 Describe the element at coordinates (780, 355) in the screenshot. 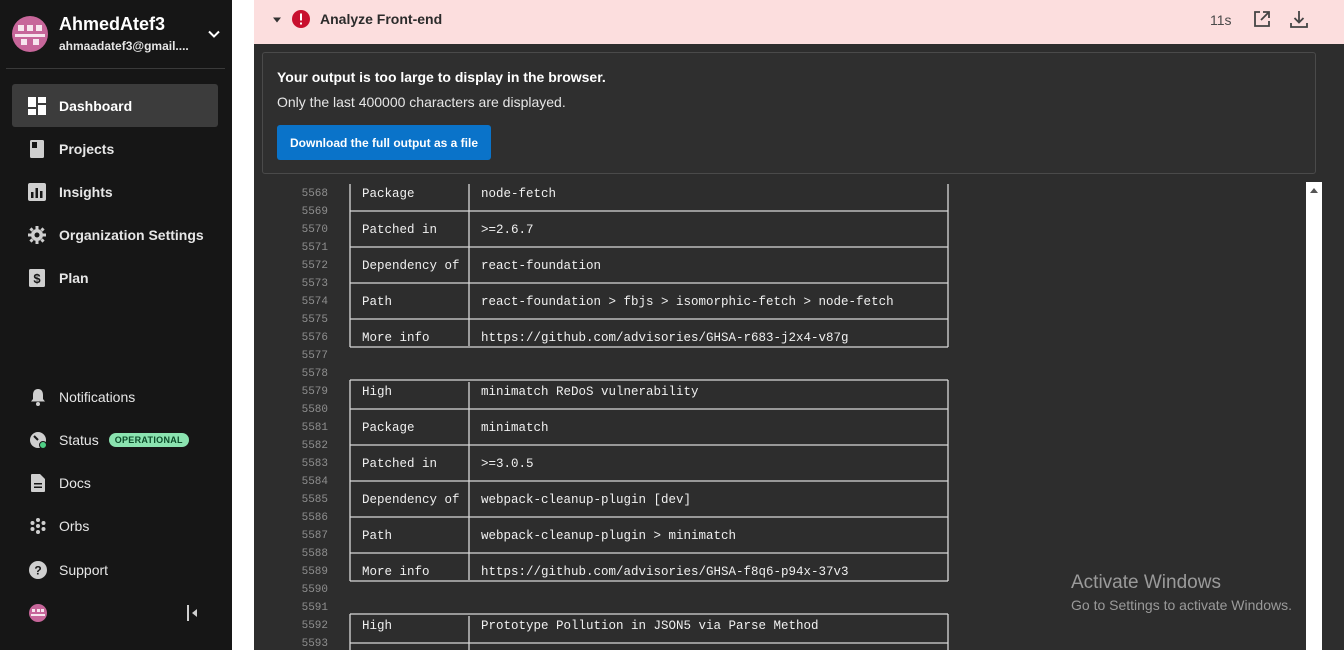

I see `log-line: 5577` at that location.